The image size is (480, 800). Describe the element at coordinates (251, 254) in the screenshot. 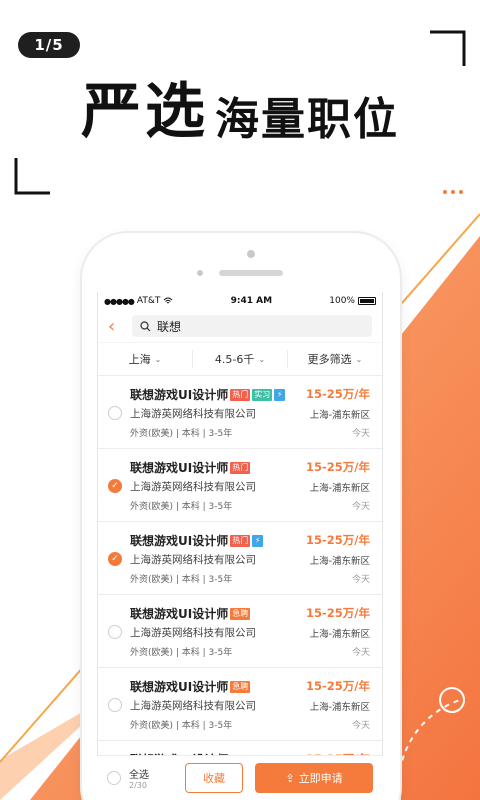

I see `camera-dot` at that location.